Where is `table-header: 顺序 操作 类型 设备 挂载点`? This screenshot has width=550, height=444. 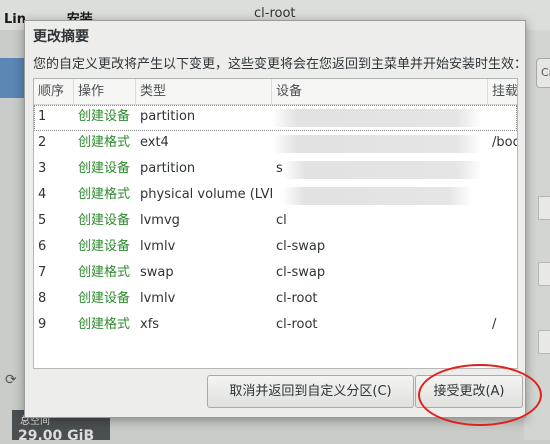
table-header: 顺序 操作 类型 设备 挂载点 is located at coordinates (275, 92).